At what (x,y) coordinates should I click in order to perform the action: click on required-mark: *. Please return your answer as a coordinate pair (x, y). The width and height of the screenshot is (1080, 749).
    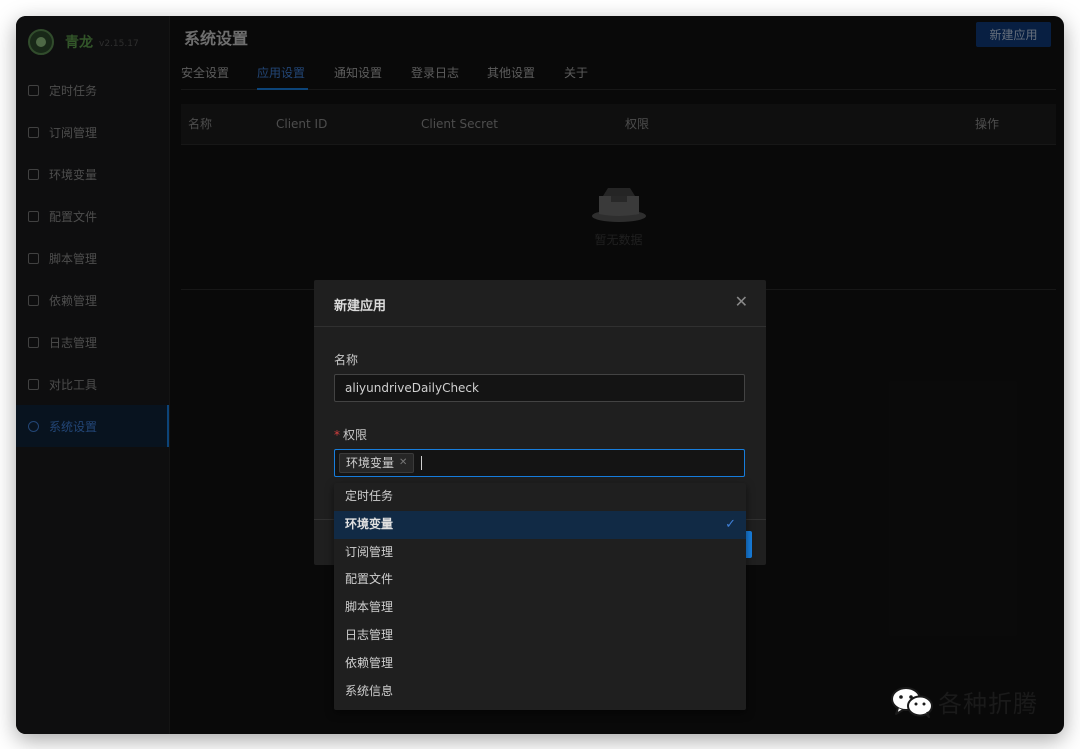
    Looking at the image, I should click on (337, 435).